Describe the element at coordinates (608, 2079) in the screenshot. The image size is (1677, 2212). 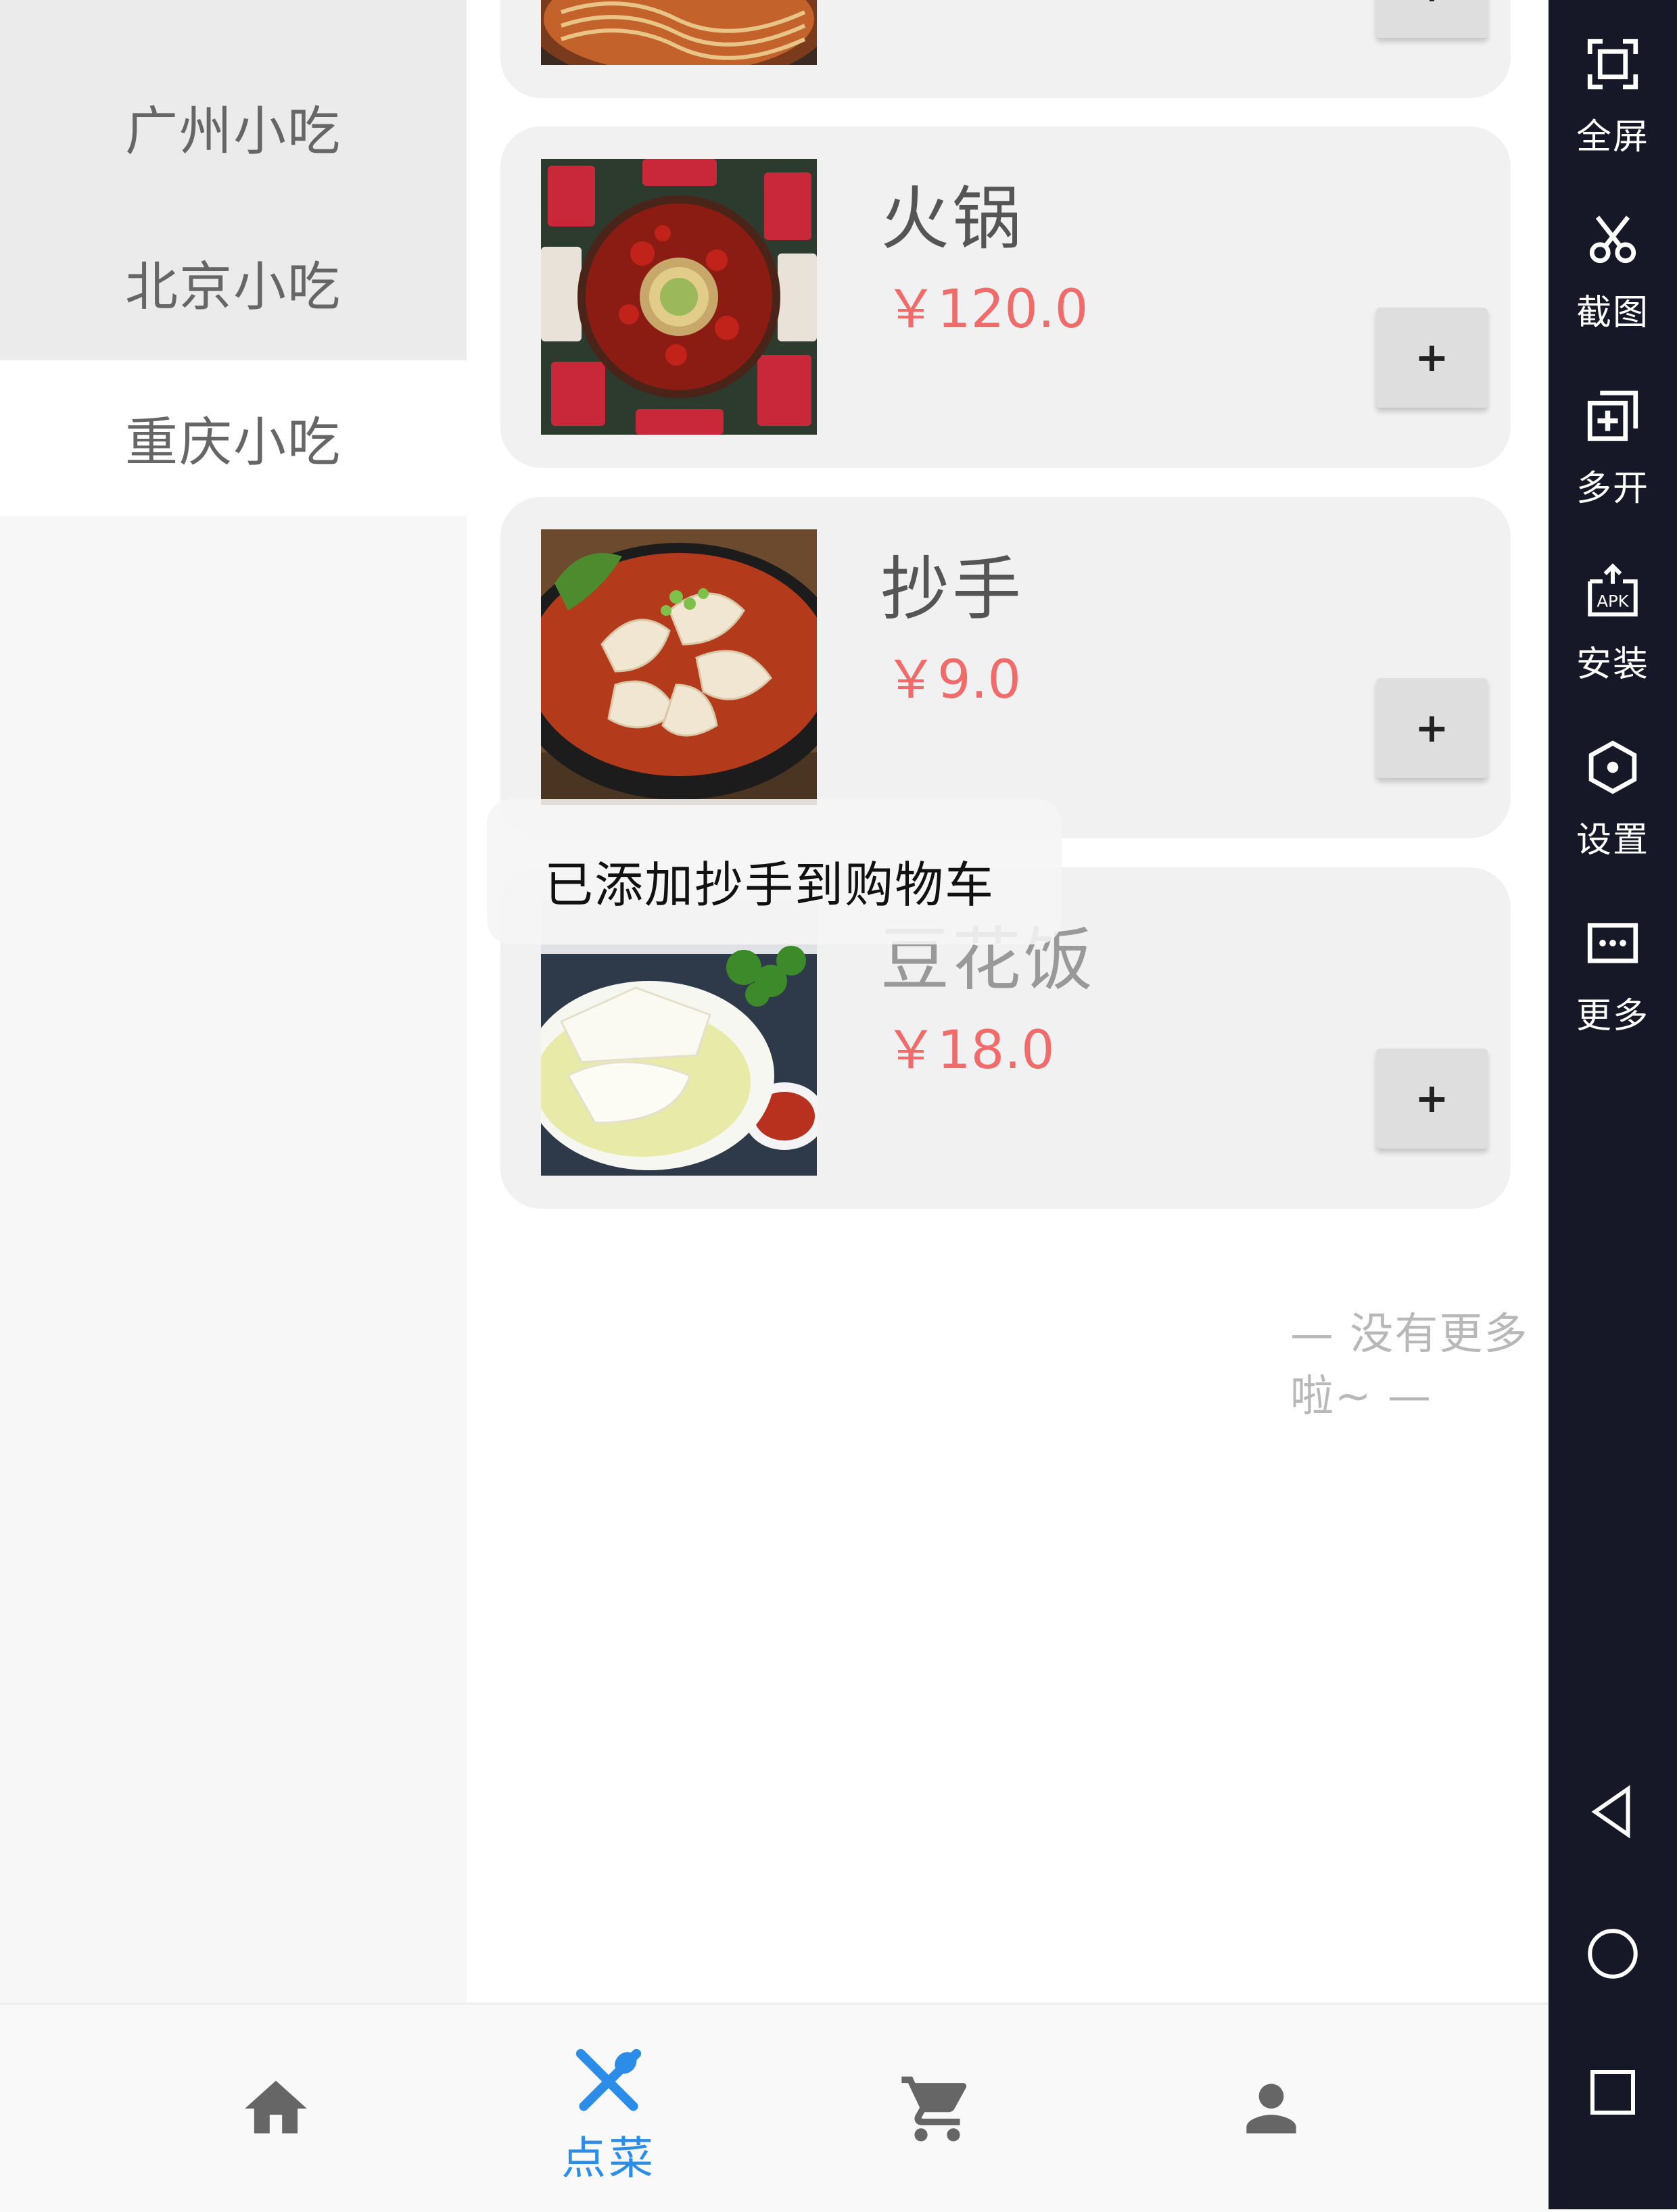
I see `utensils-icon` at that location.